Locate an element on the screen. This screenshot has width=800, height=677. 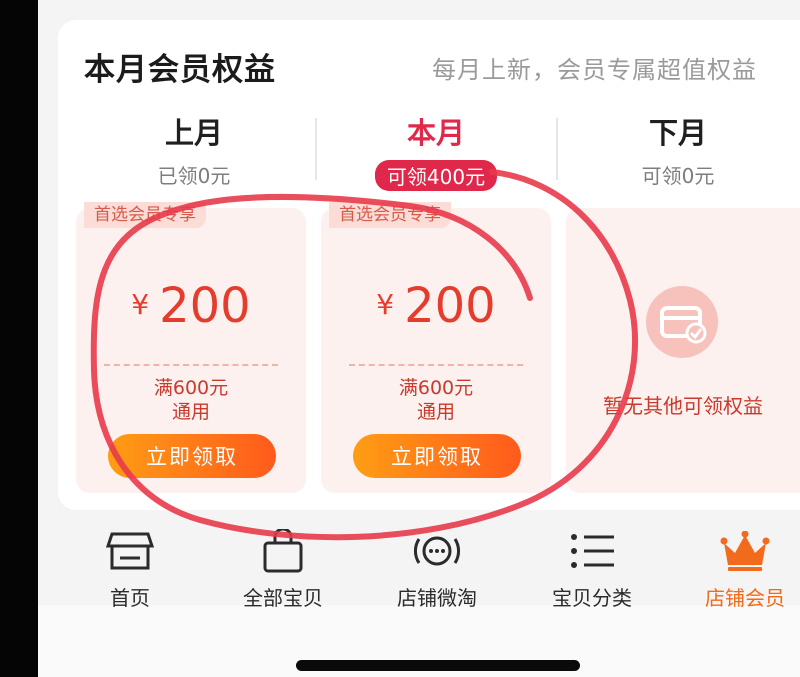
storefront-icon is located at coordinates (130, 551).